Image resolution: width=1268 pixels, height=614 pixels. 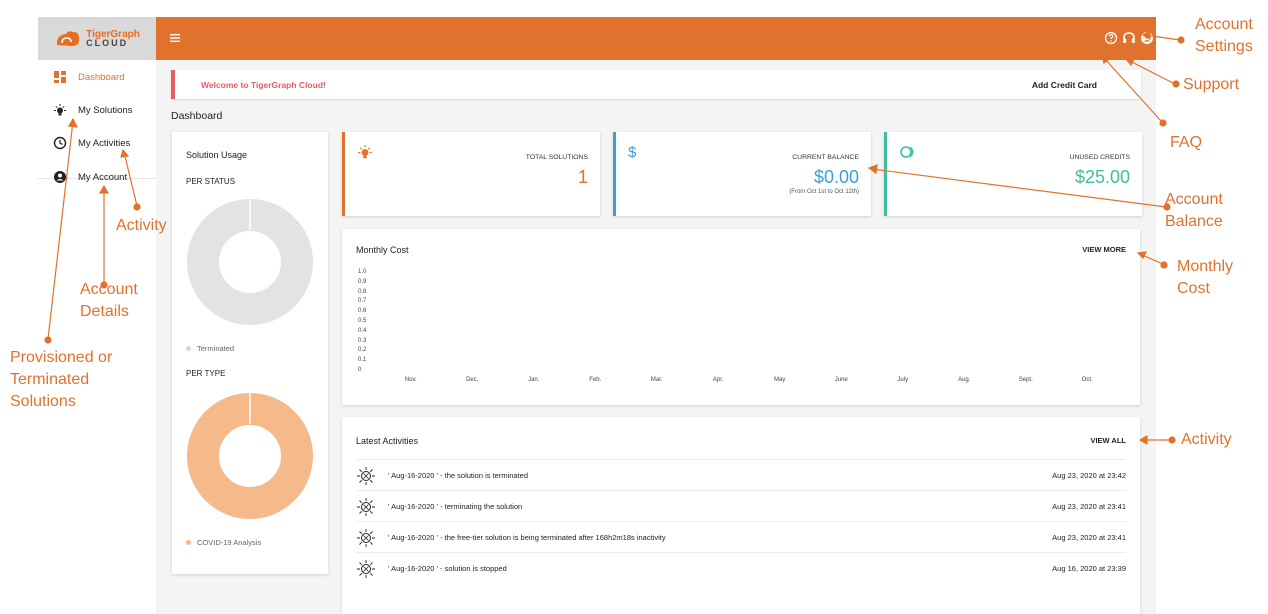 I want to click on unused-credits-card: UNUSED CREDITS $25.00, so click(x=1013, y=174).